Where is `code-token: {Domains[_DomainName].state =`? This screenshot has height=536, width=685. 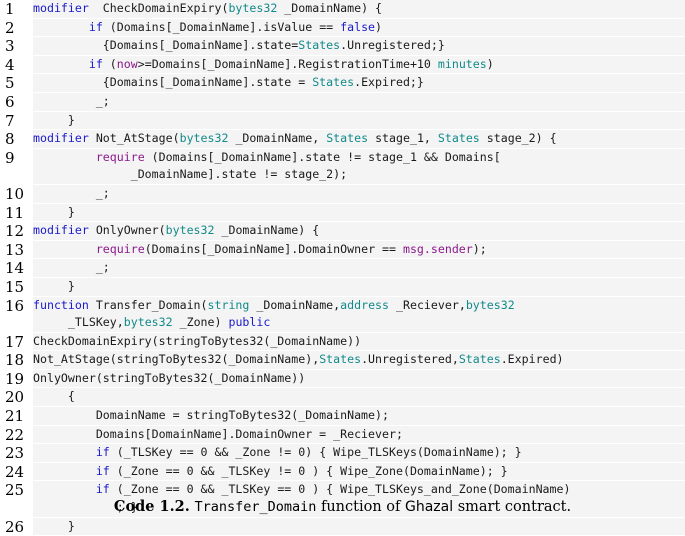
code-token: {Domains[_DomainName].state = is located at coordinates (173, 82).